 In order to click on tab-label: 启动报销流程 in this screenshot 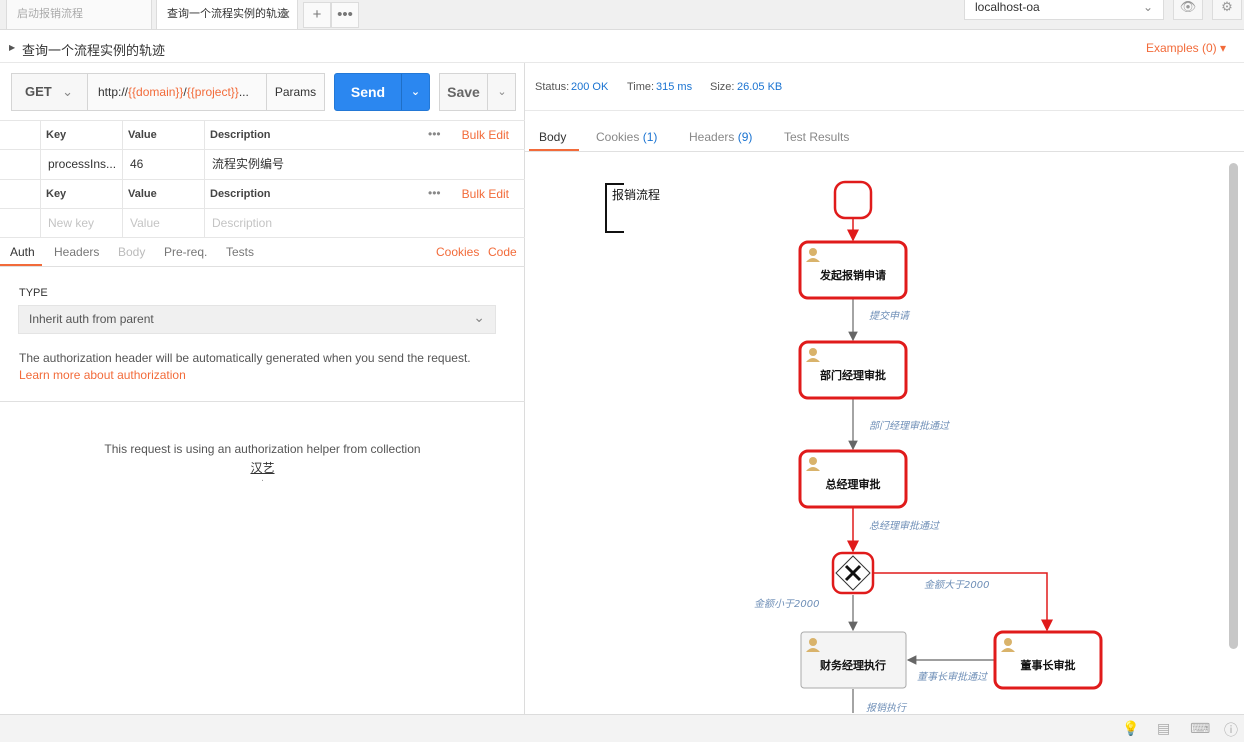, I will do `click(50, 14)`.